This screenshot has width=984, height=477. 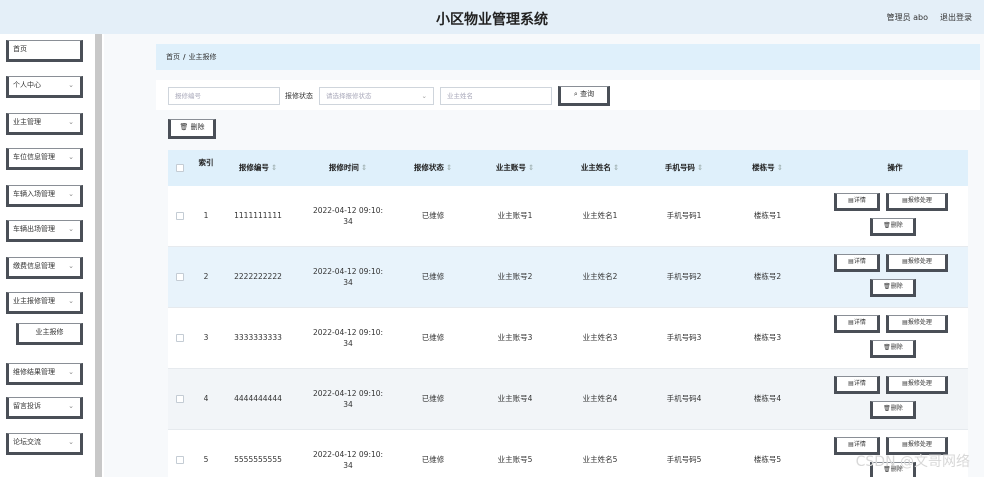 I want to click on sidebar-item-label: 缴费信息管理, so click(x=34, y=266).